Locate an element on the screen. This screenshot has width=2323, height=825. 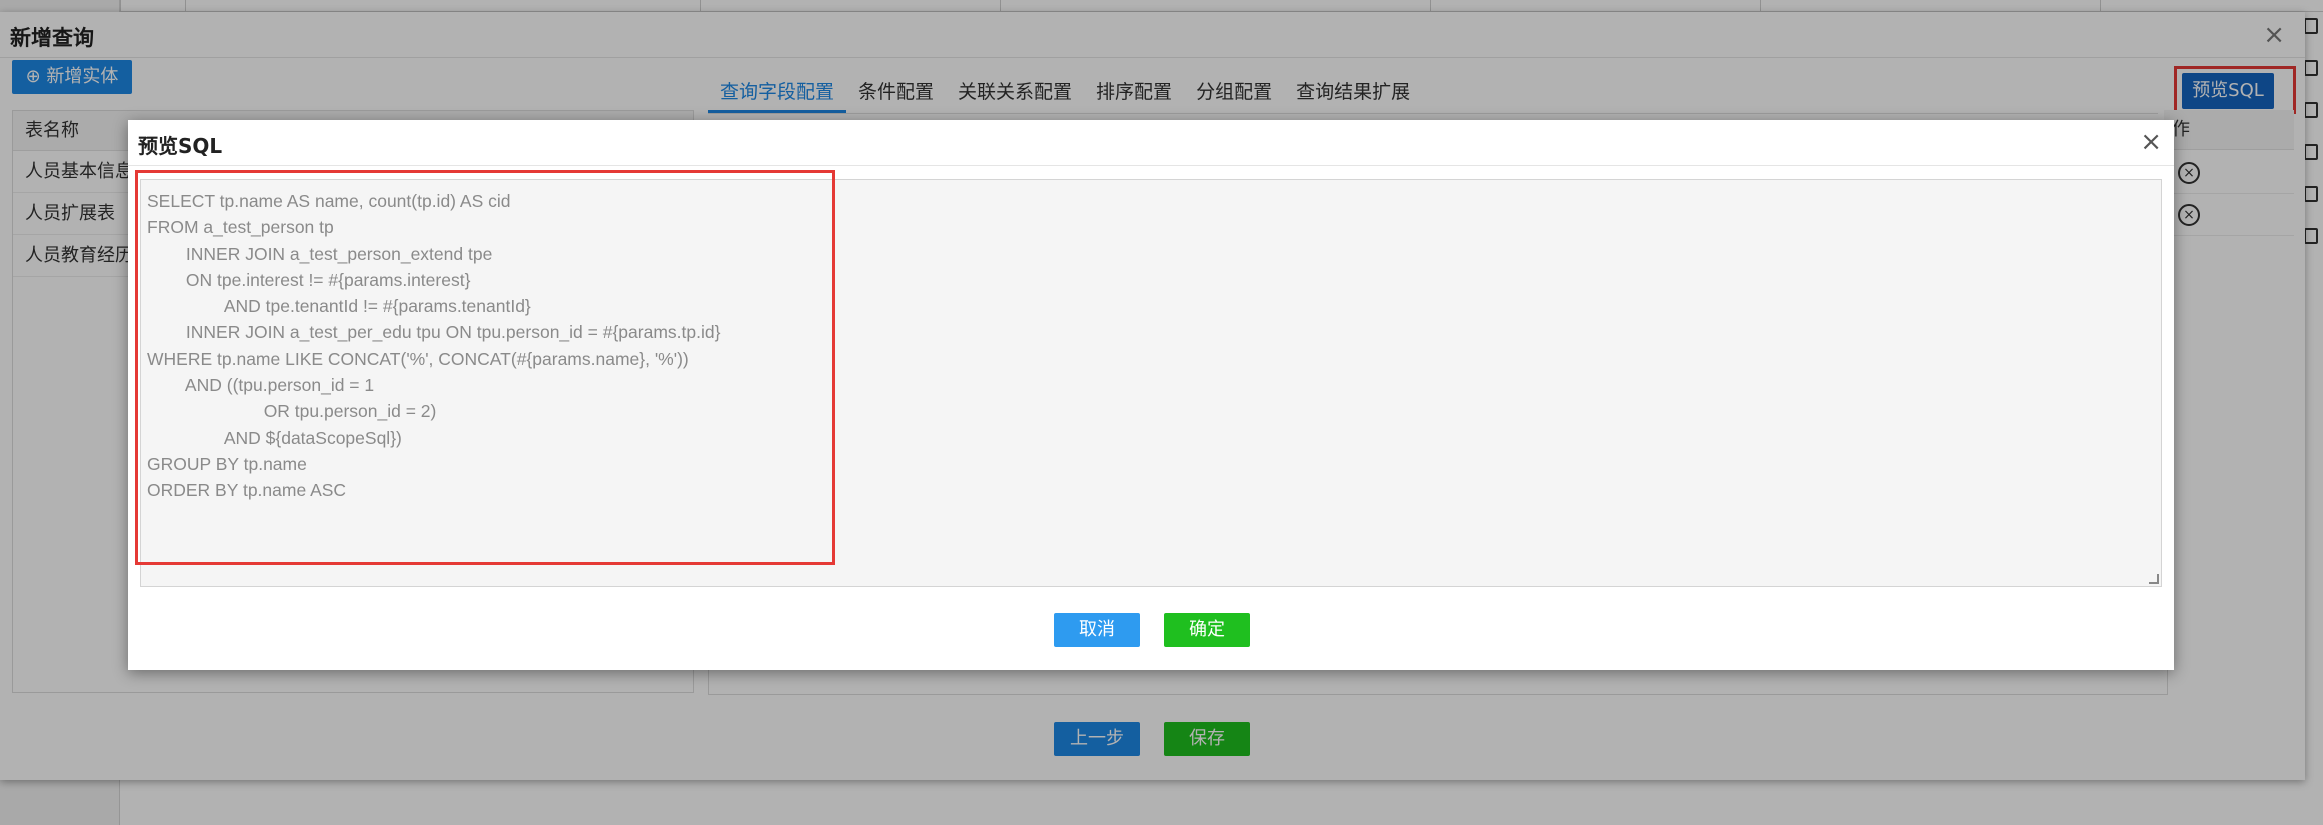
resize-handle-icon is located at coordinates (2154, 579).